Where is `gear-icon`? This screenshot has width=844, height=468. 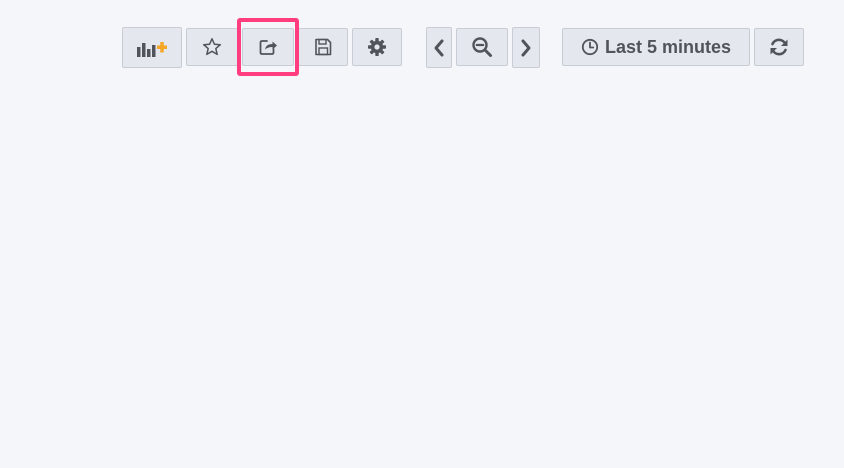
gear-icon is located at coordinates (377, 47).